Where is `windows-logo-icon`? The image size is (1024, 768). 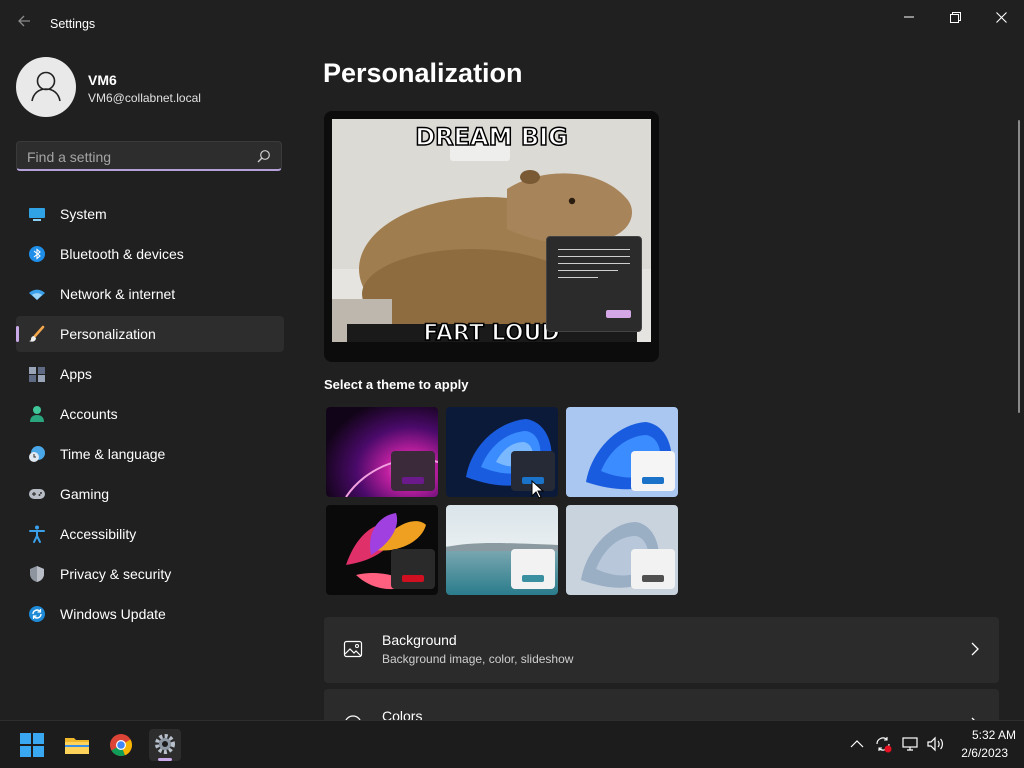 windows-logo-icon is located at coordinates (32, 745).